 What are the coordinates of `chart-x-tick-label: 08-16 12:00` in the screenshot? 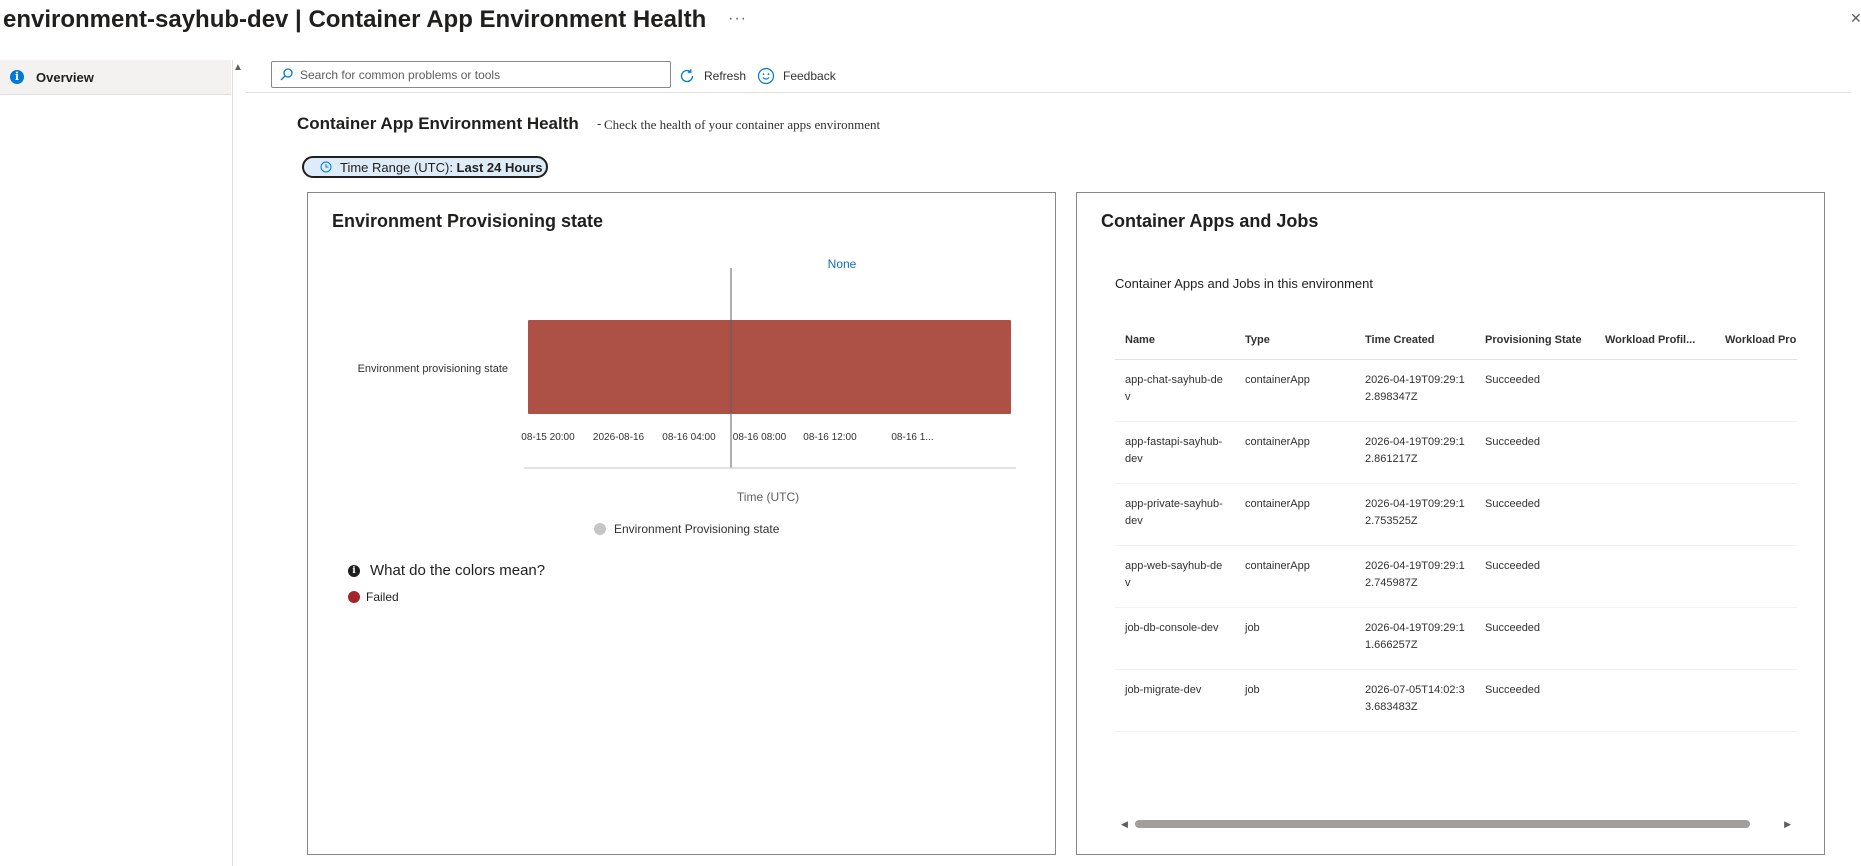 It's located at (830, 437).